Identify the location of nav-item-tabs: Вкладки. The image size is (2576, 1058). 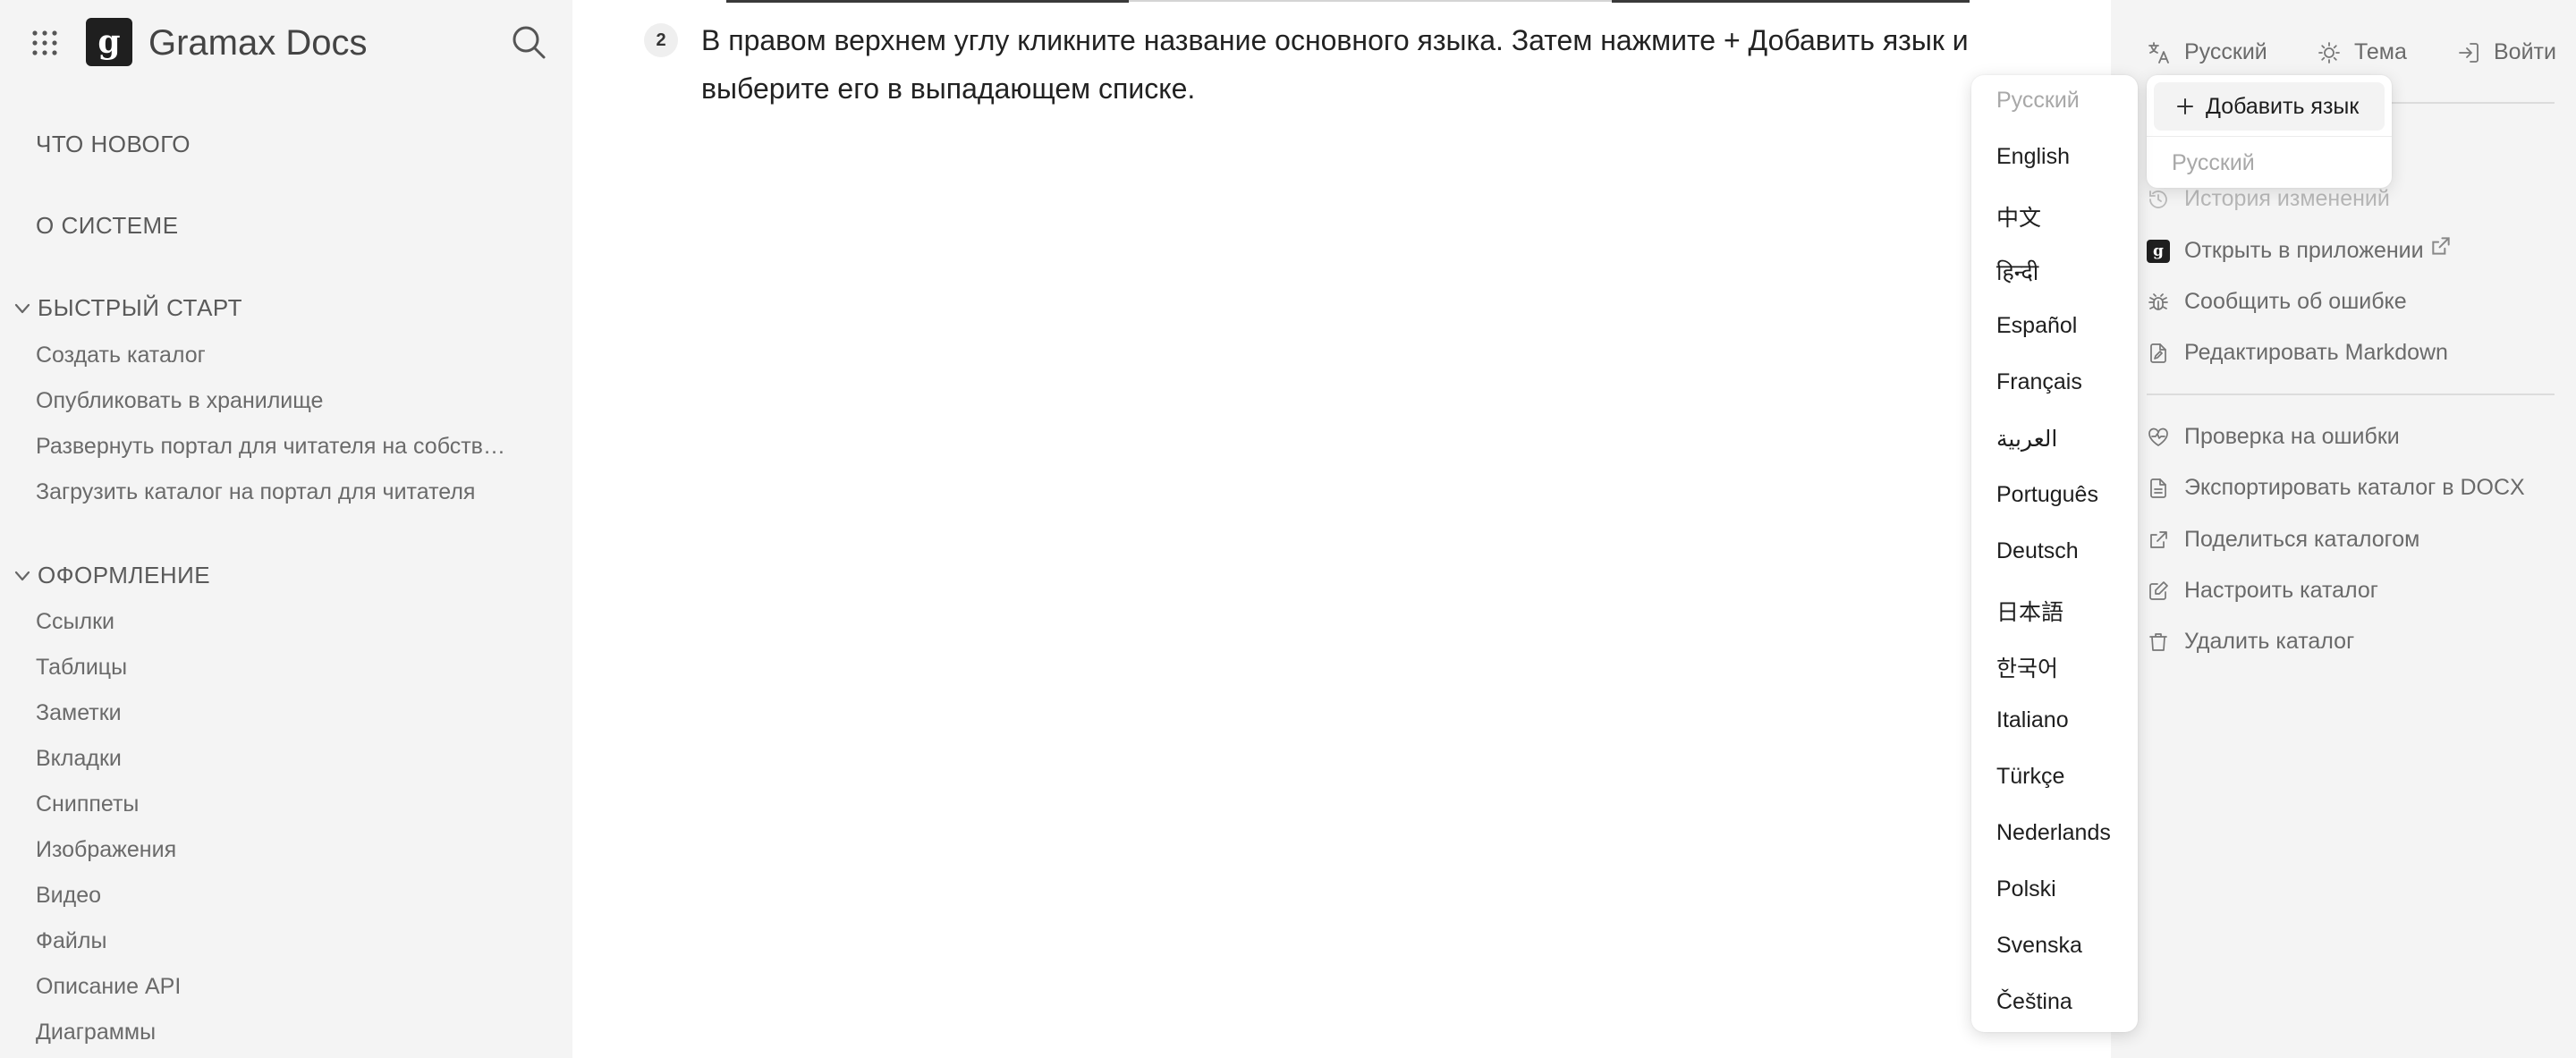
(79, 759).